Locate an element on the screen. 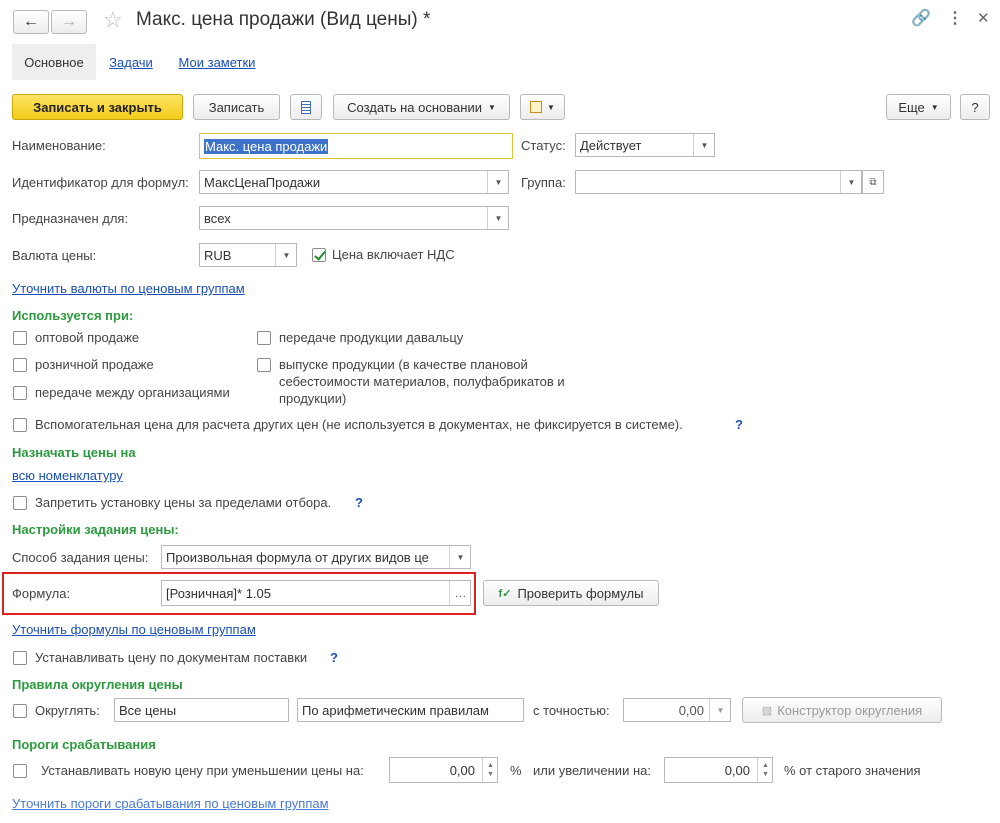  increase-label: или увеличении на: is located at coordinates (592, 770).